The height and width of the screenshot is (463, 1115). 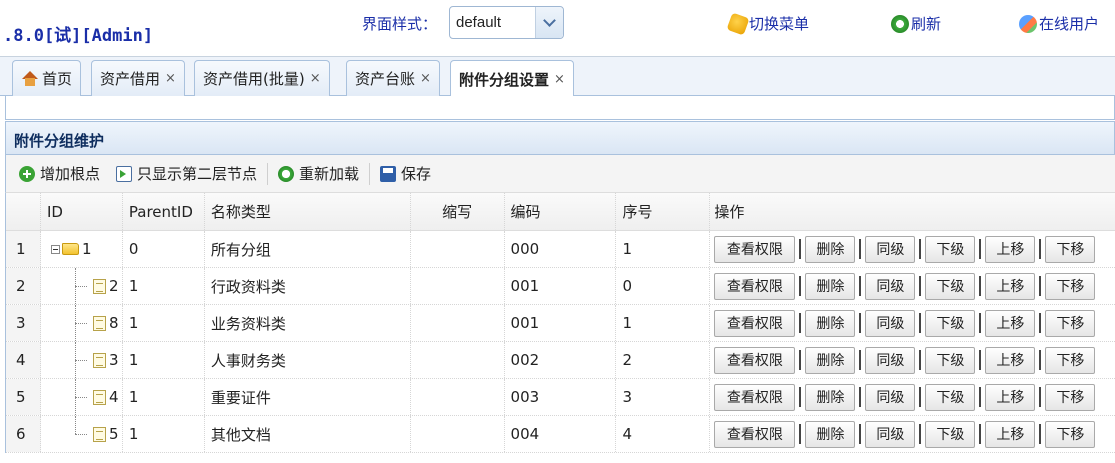 What do you see at coordinates (262, 78) in the screenshot?
I see `tab-asset-borrow-batch: 资产借用(批量) ×` at bounding box center [262, 78].